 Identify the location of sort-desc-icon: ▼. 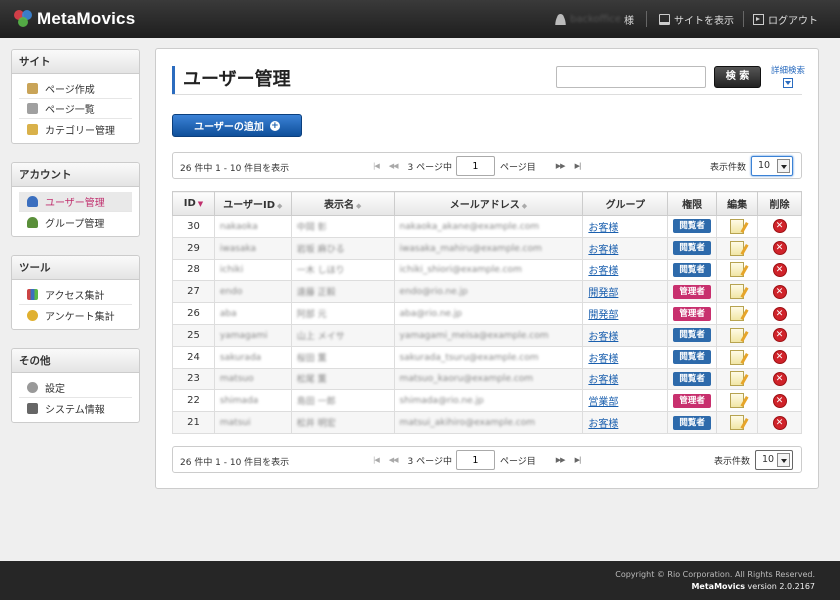
(200, 204).